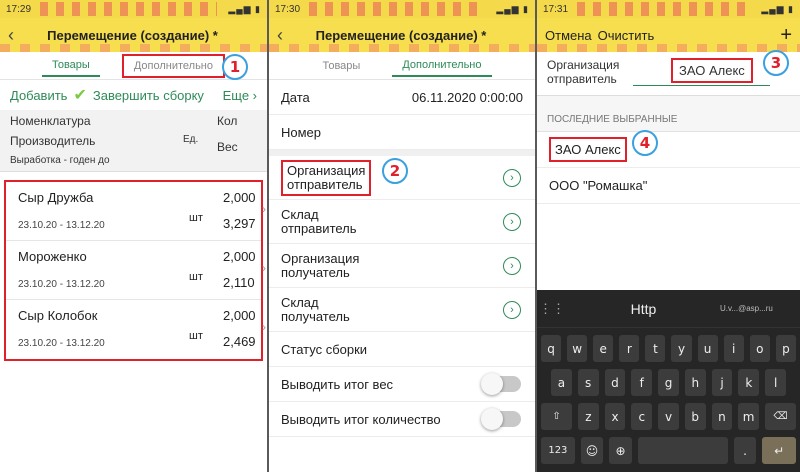 The height and width of the screenshot is (472, 800). I want to click on suggestion-http: Http, so click(643, 309).